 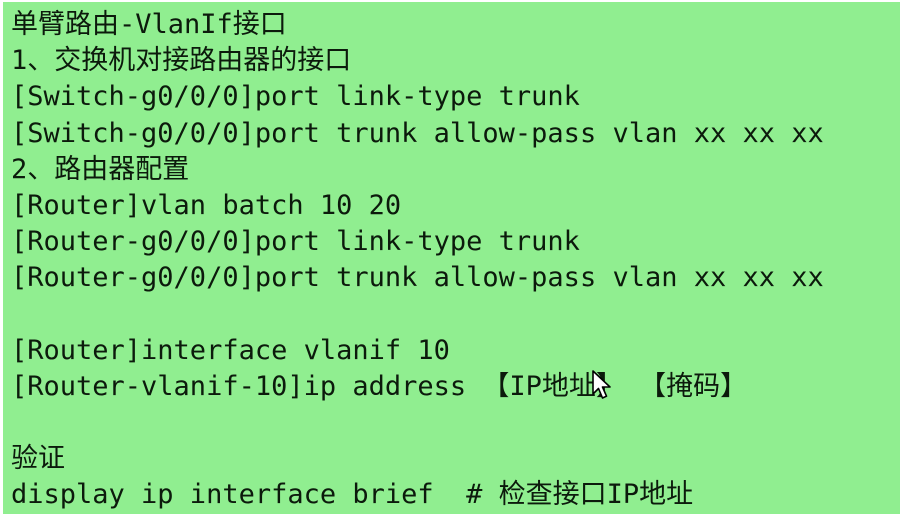 What do you see at coordinates (295, 242) in the screenshot?
I see `command-line: [Router-g0/0/0]port link-type trunk` at bounding box center [295, 242].